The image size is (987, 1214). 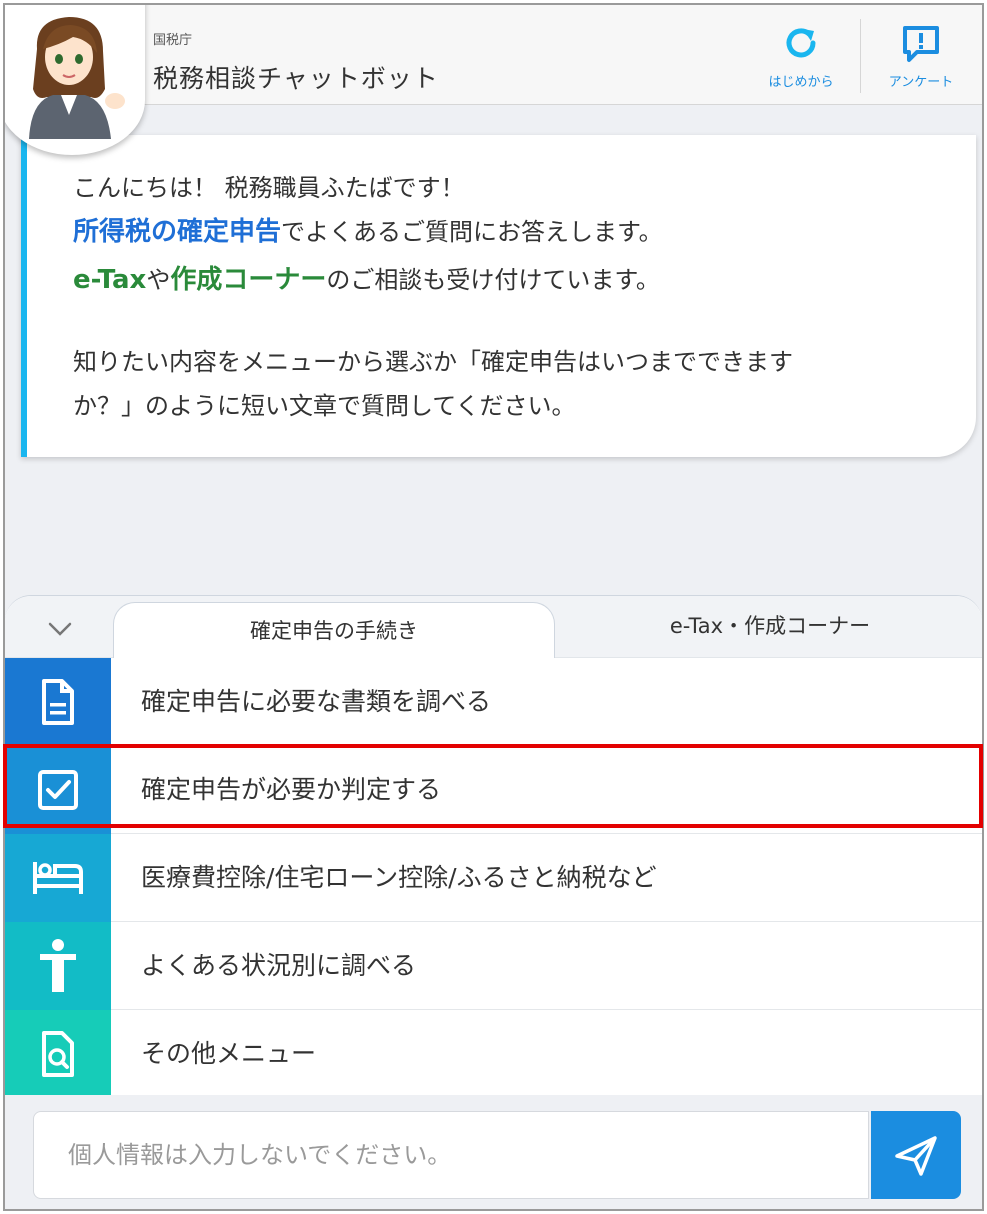 I want to click on restart-button: はじめから, so click(x=801, y=57).